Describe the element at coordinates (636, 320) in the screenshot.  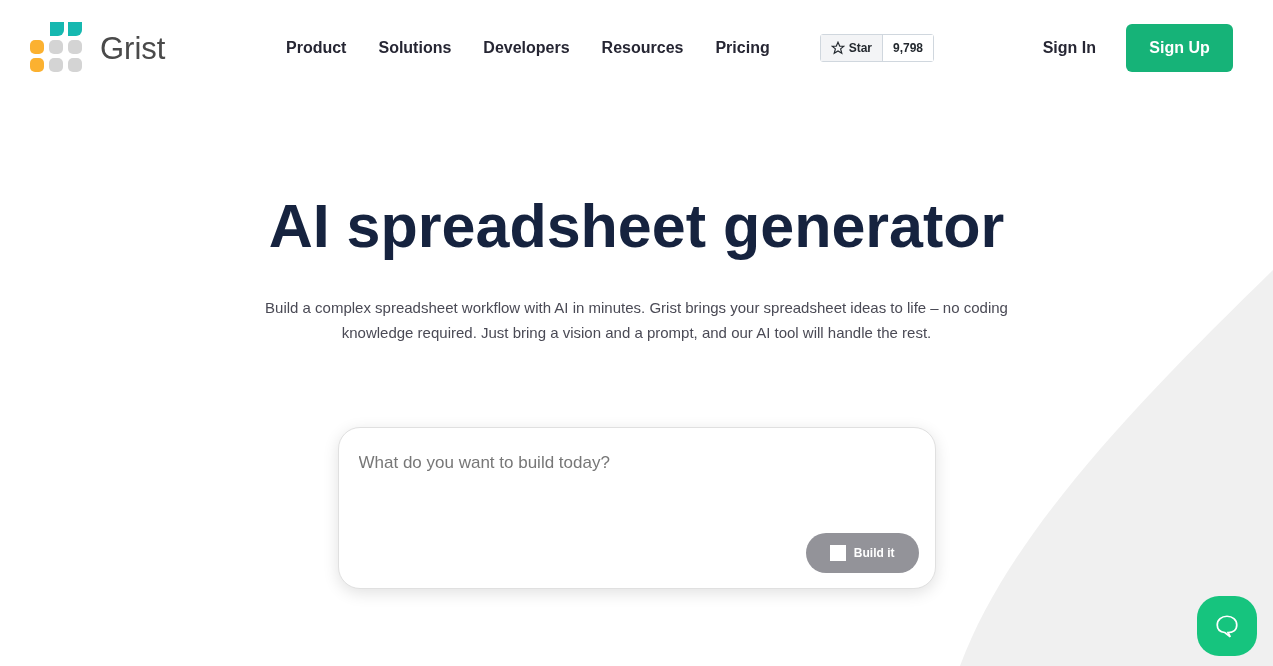
I see `hero-subtitle: Build a complex spreadsheet workflow with AI in minutes. Grist brings your spreadsheet ideas to life – no coding knowledge required. Just bring a vision and a prompt, and our AI tool will handle the rest.` at that location.